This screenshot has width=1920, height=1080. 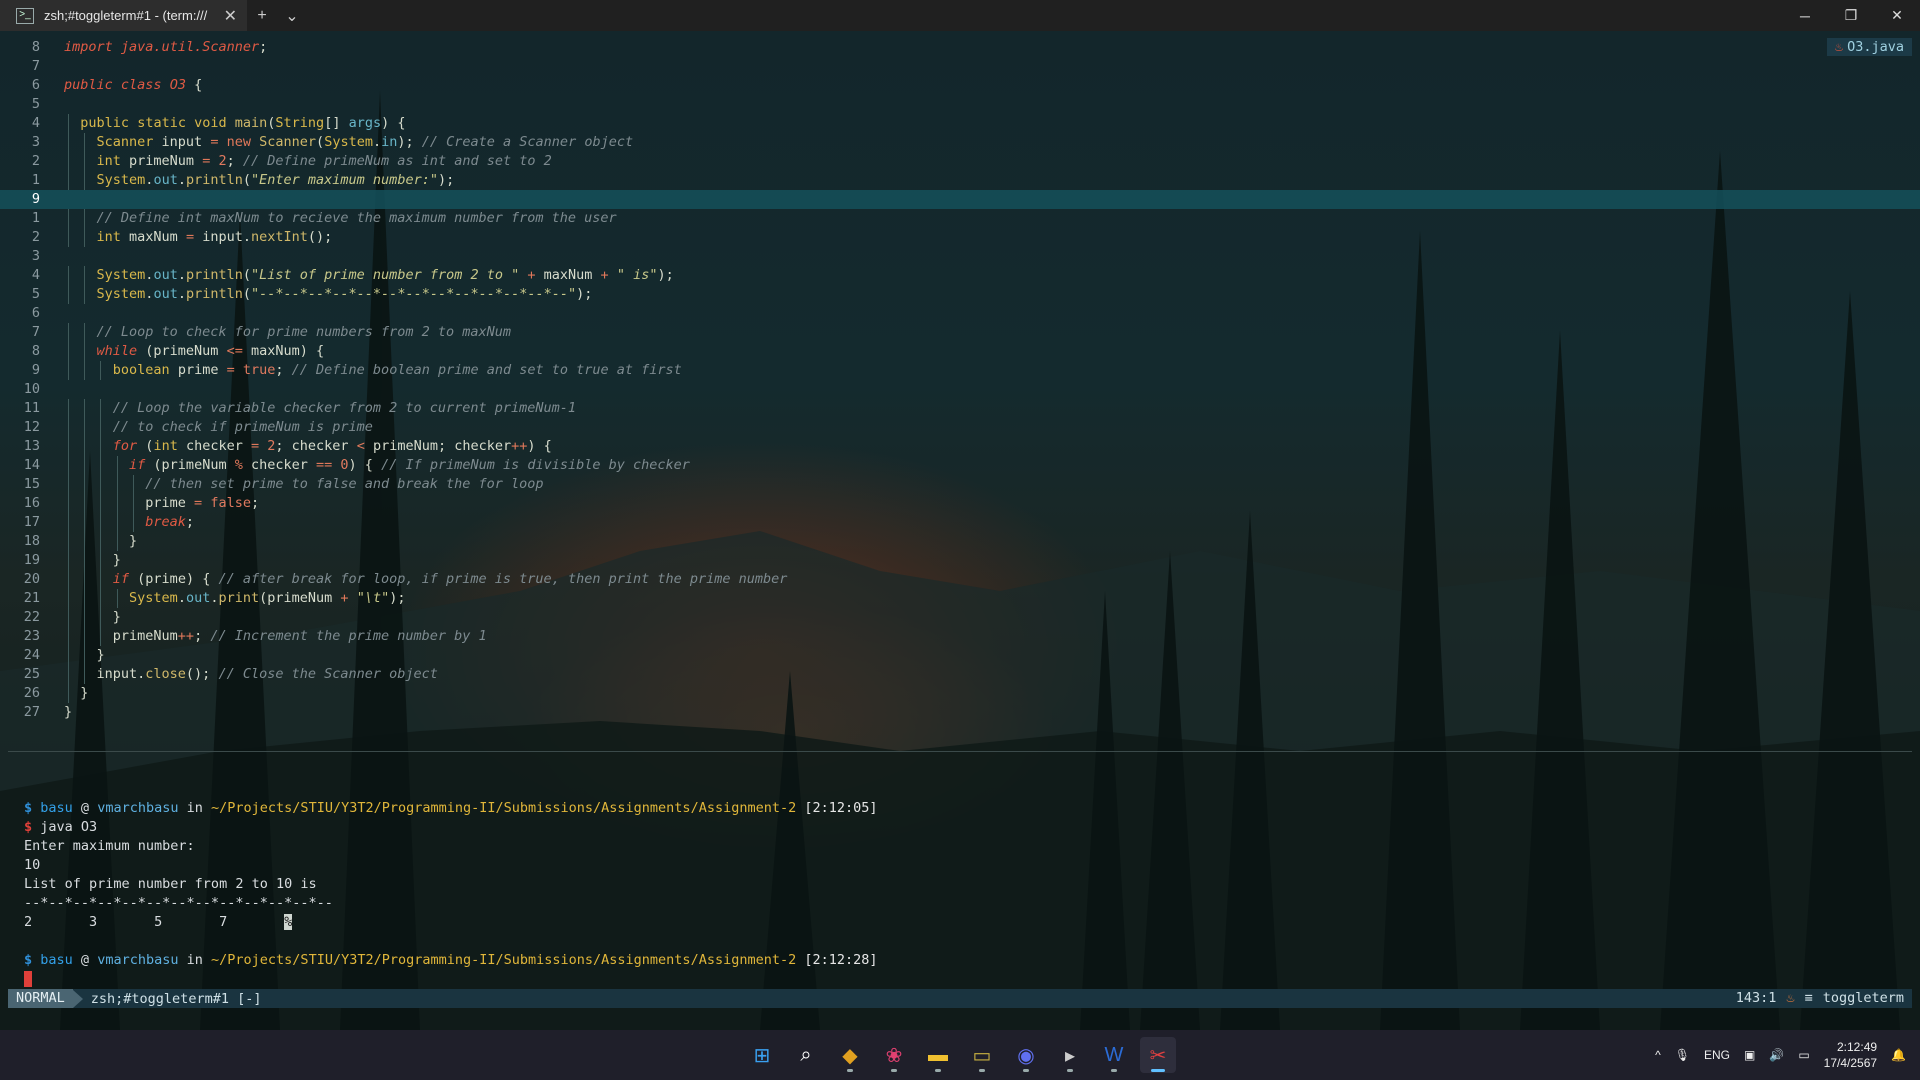 What do you see at coordinates (31, 617) in the screenshot?
I see `line-number: 22` at bounding box center [31, 617].